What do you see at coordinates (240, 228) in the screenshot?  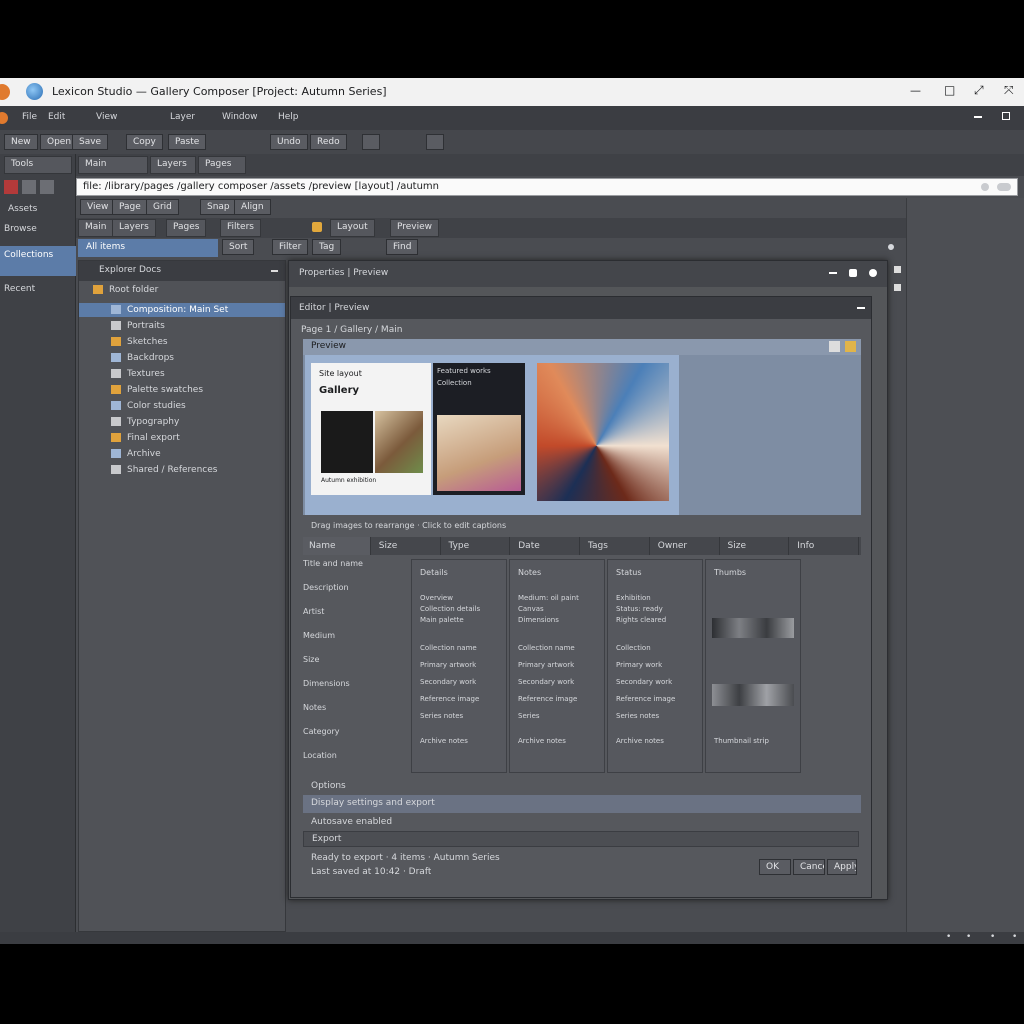 I see `view-tab-filters: Filters` at bounding box center [240, 228].